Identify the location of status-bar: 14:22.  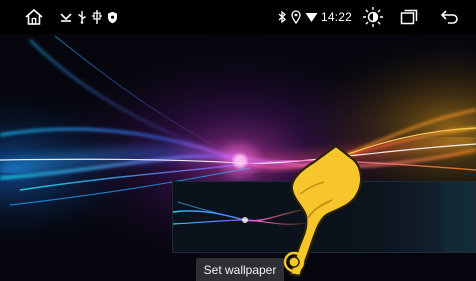
(238, 17).